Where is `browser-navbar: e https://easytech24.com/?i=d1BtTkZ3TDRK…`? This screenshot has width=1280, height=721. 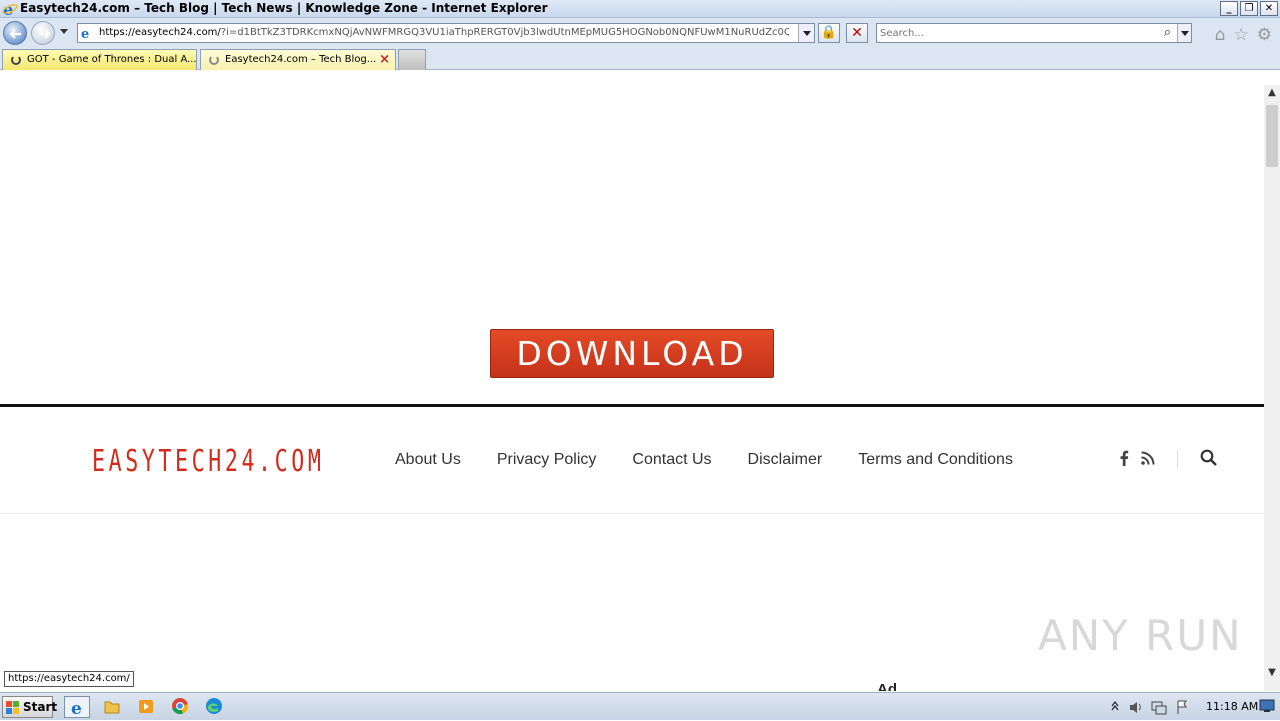
browser-navbar: e https://easytech24.com/?i=d1BtTkZ3TDRK… is located at coordinates (640, 33).